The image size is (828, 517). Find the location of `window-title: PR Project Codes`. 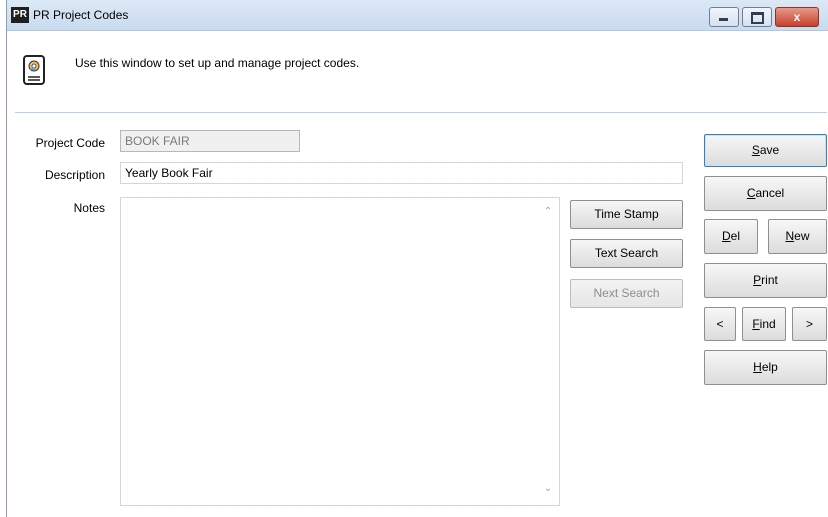

window-title: PR Project Codes is located at coordinates (81, 15).